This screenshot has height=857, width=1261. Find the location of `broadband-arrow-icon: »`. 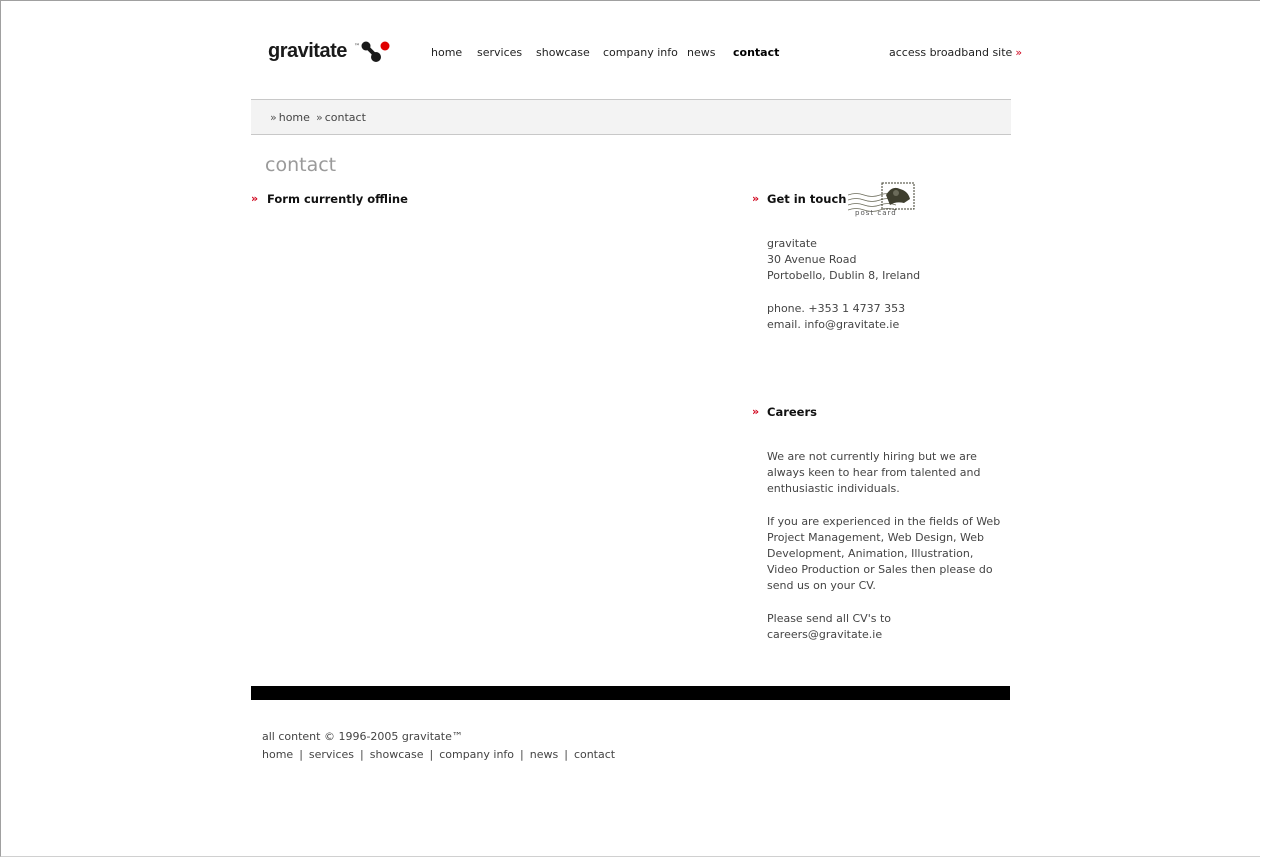

broadband-arrow-icon: » is located at coordinates (1019, 52).